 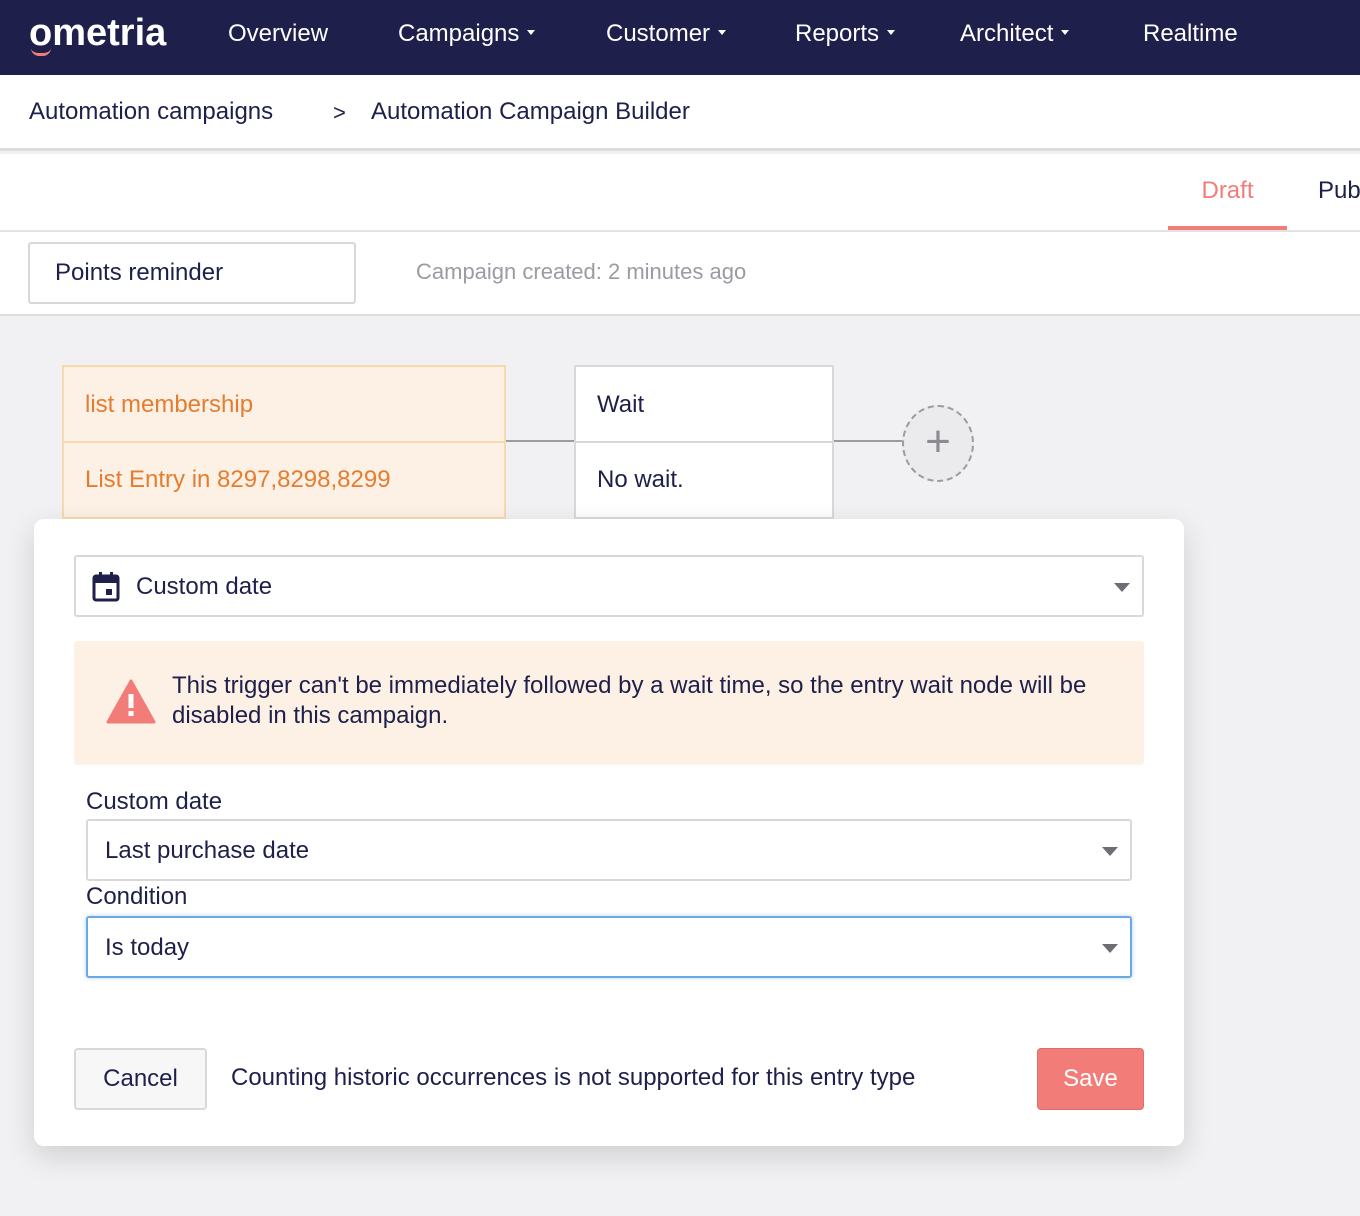 What do you see at coordinates (131, 701) in the screenshot?
I see `warning-icon` at bounding box center [131, 701].